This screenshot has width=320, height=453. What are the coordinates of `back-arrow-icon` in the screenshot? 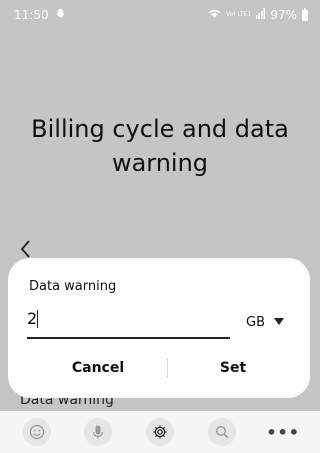 It's located at (26, 249).